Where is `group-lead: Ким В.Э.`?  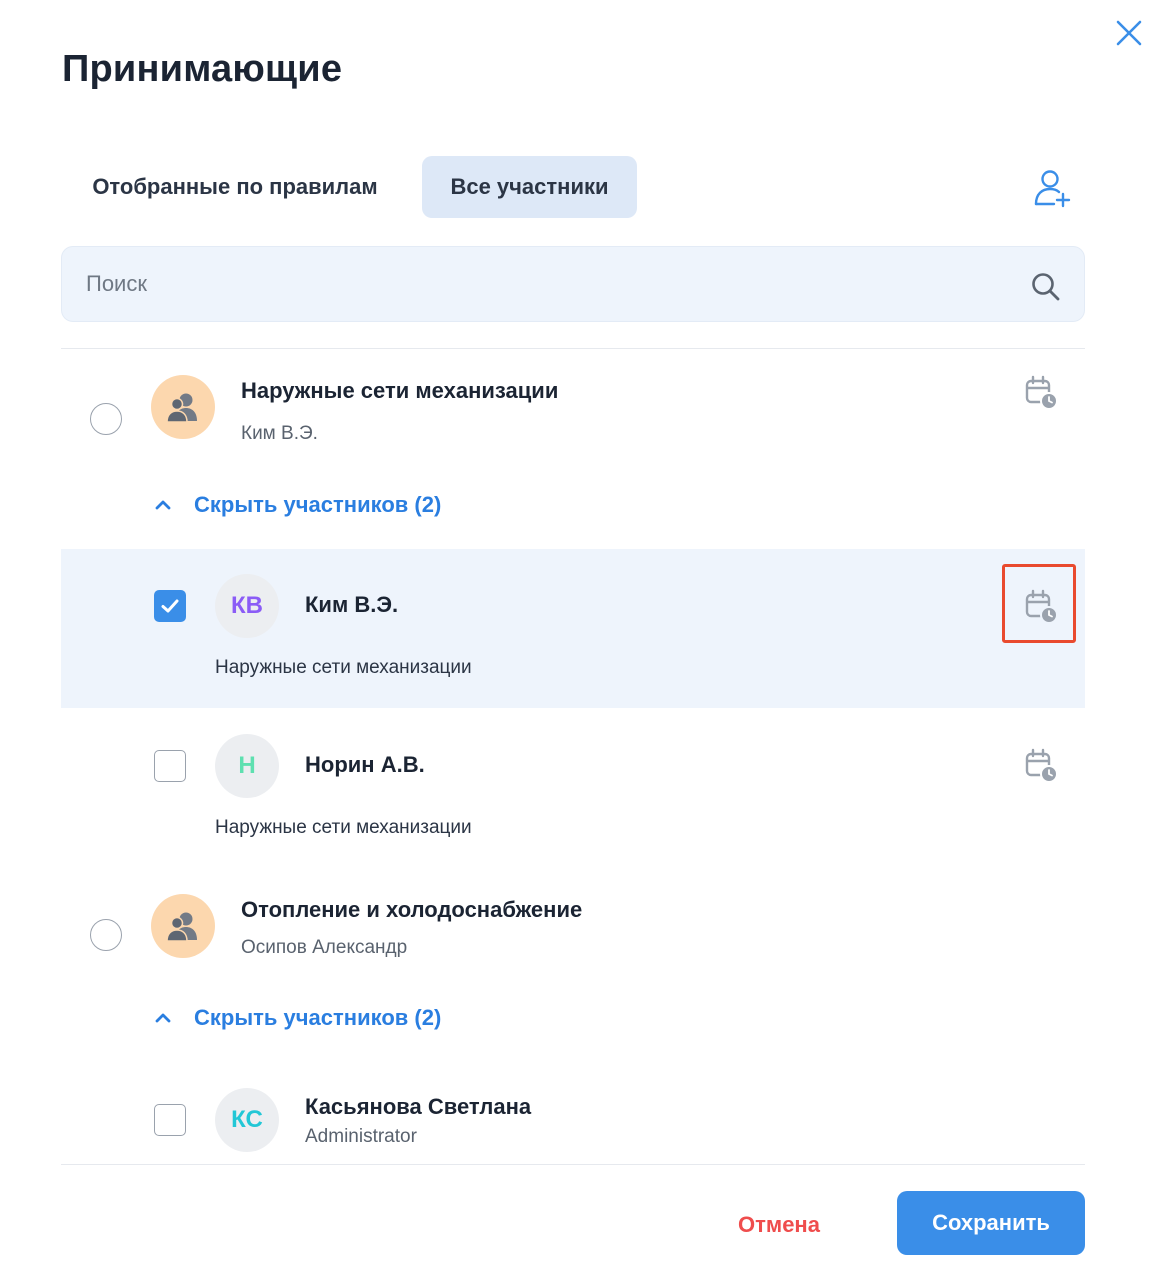
group-lead: Ким В.Э. is located at coordinates (279, 433).